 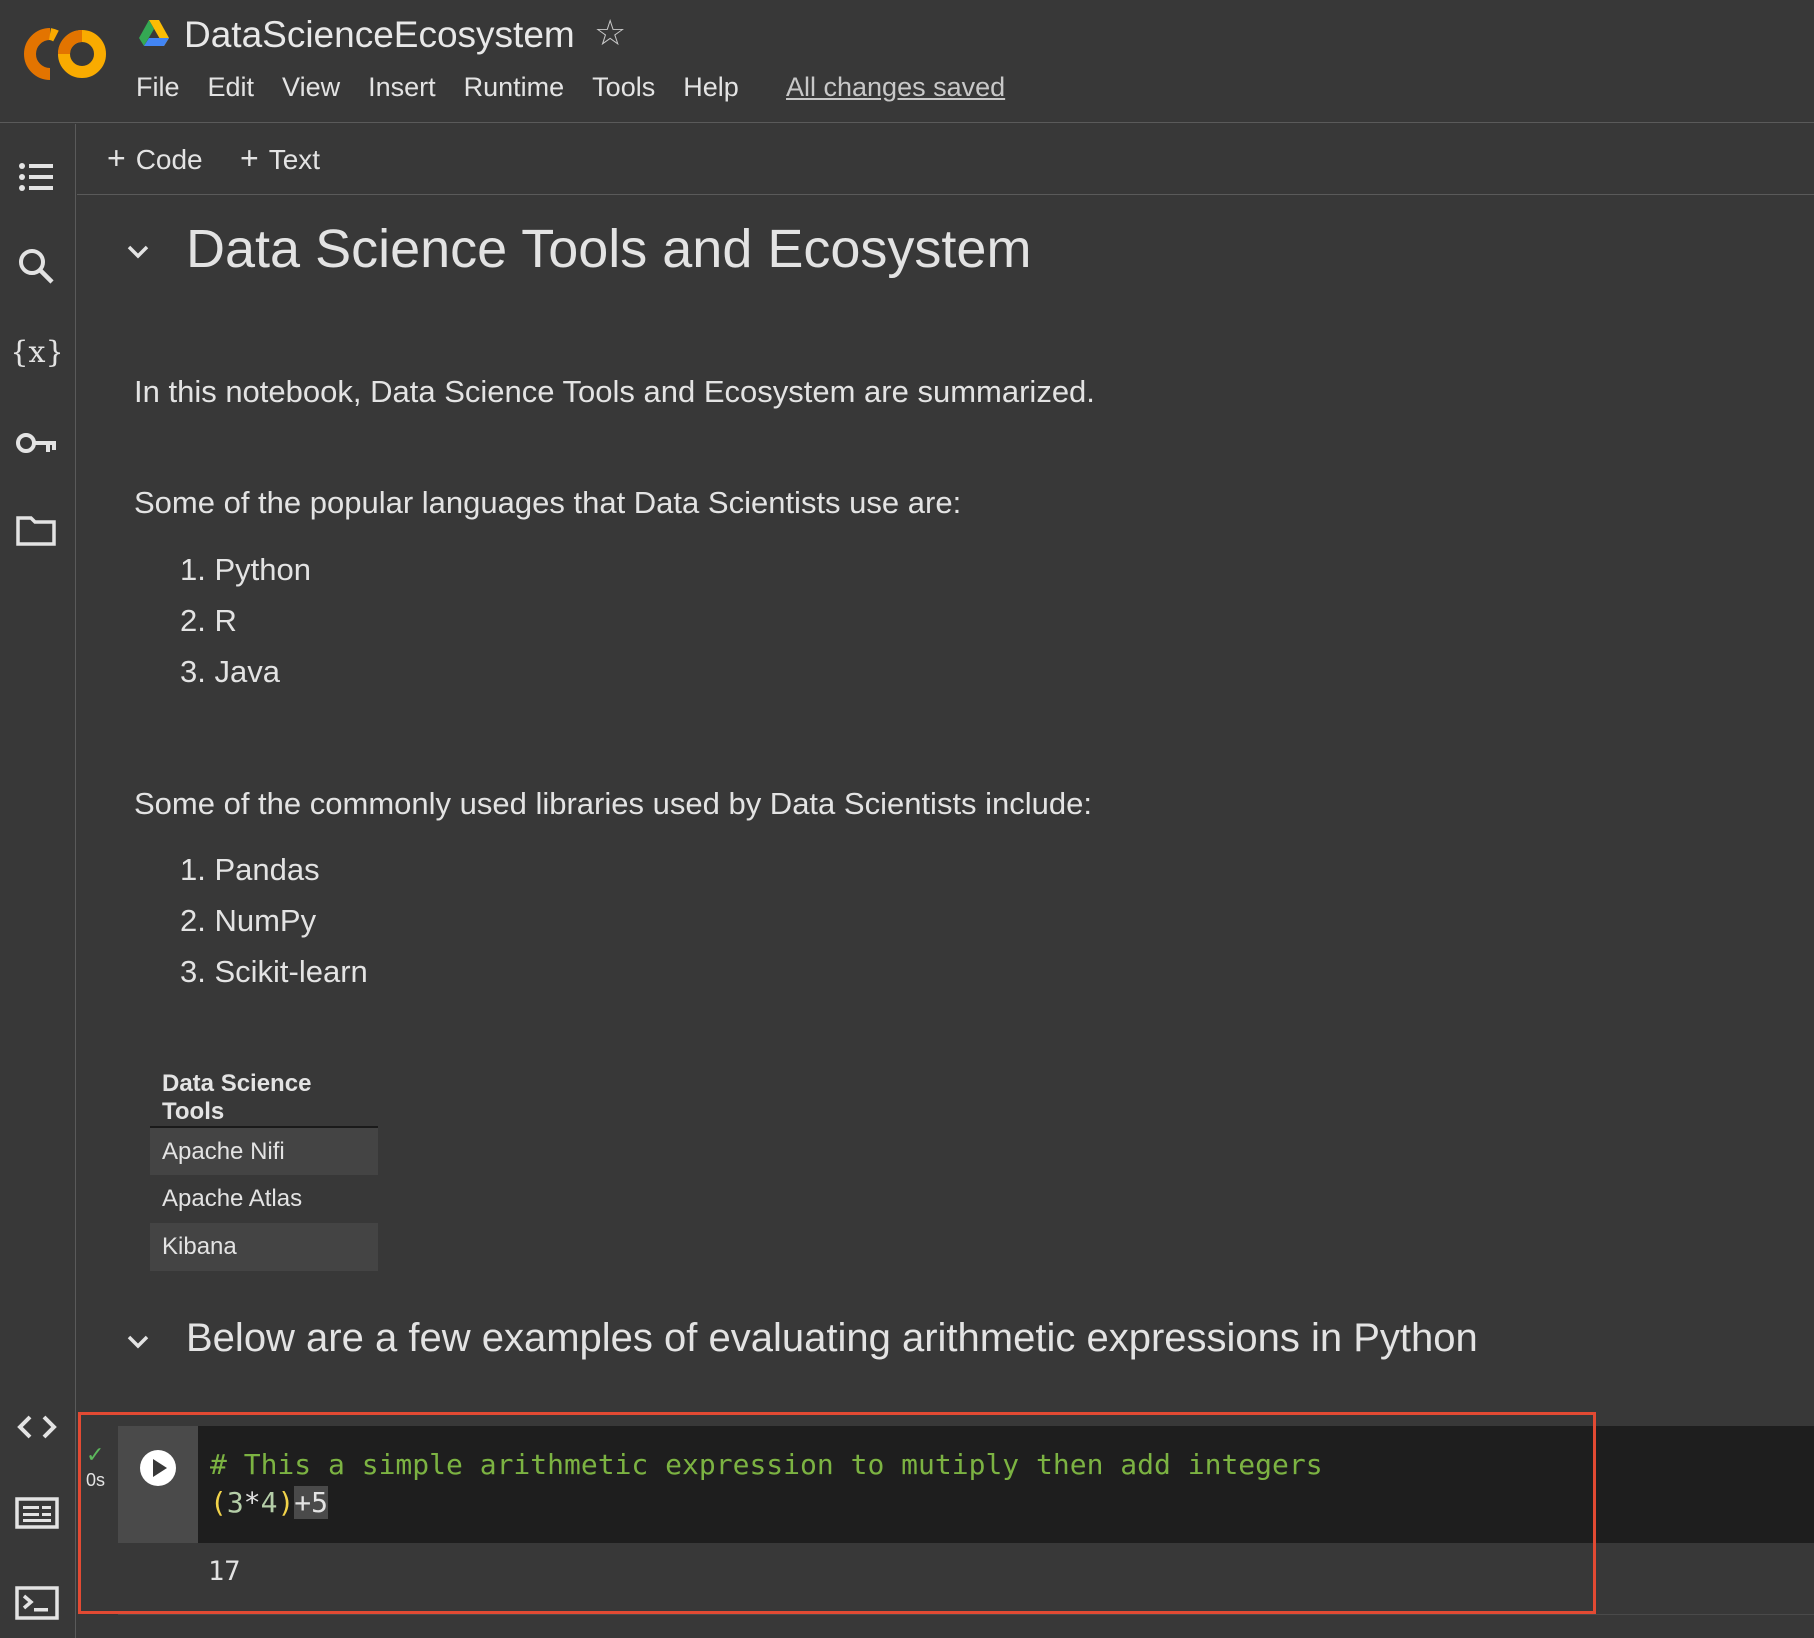 I want to click on list-item: 3. Java, so click(x=230, y=671).